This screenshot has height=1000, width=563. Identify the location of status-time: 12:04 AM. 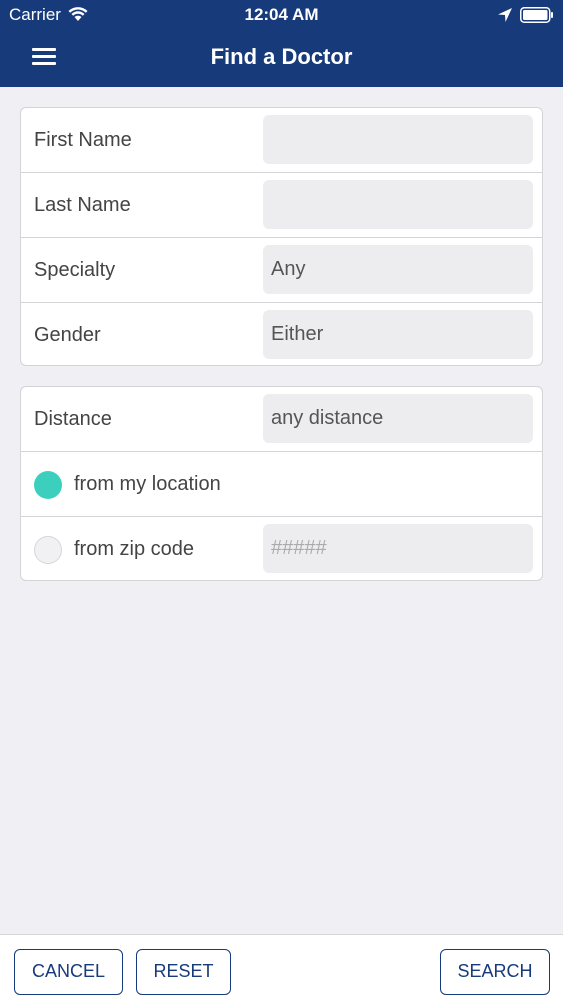
(281, 14).